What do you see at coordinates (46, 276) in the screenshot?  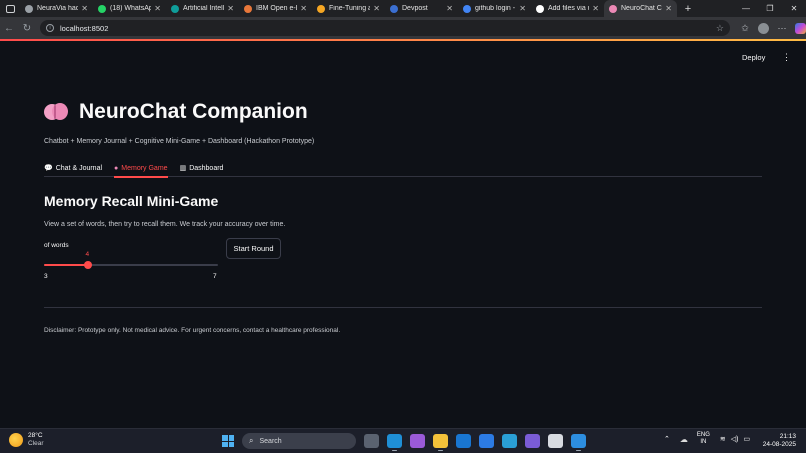 I see `slider-min-label: 3` at bounding box center [46, 276].